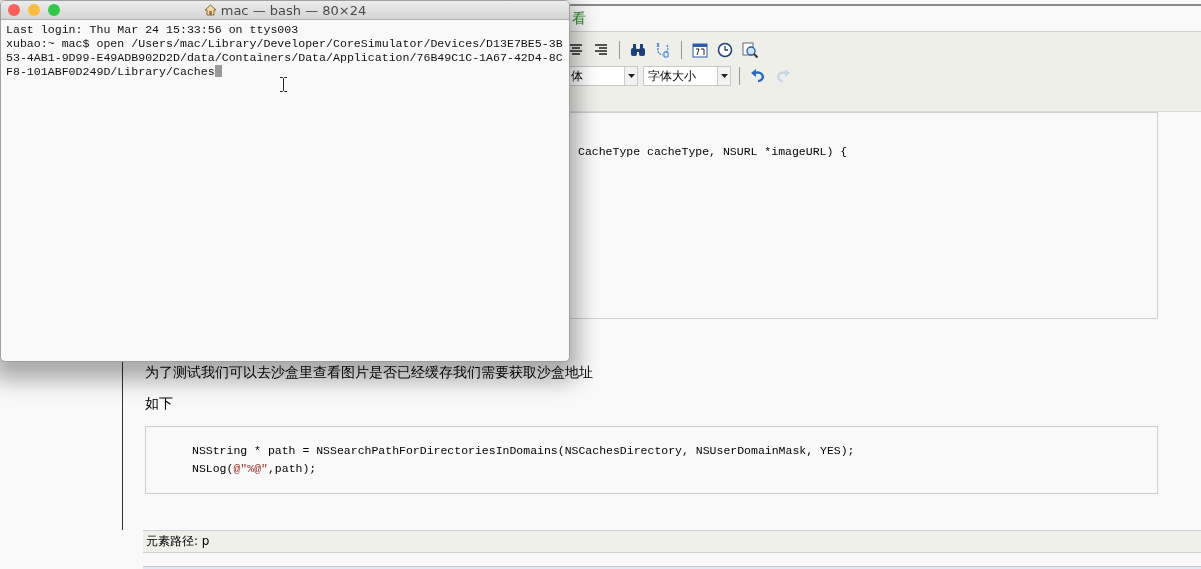 This screenshot has height=569, width=1201. Describe the element at coordinates (601, 50) in the screenshot. I see `align-right-icon` at that location.